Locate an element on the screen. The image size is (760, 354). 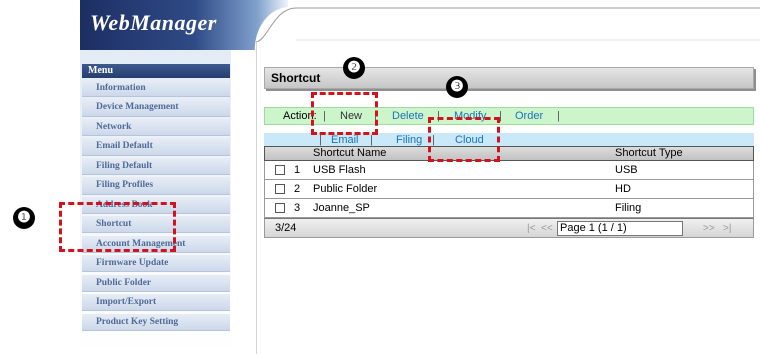
shortcut-name: Public Folder is located at coordinates (345, 189).